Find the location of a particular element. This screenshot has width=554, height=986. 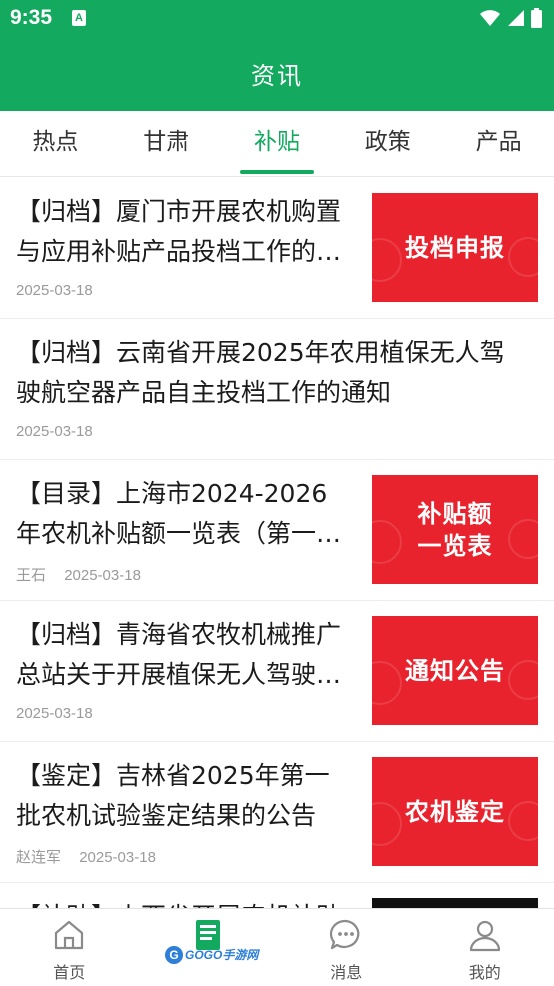

list-item: 【补贴】山西省开展农机补贴工作 is located at coordinates (277, 895).